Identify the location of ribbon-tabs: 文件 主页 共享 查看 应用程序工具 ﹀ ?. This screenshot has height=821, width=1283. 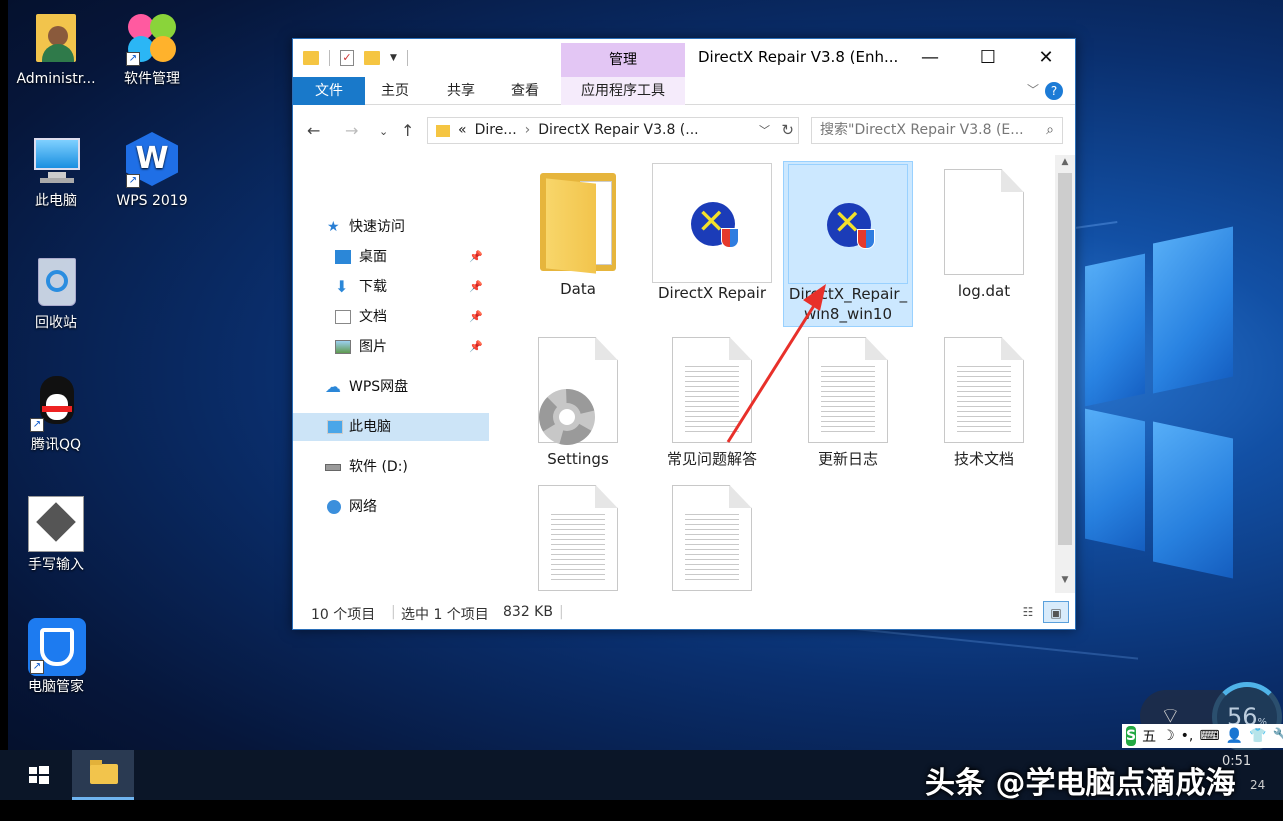
(684, 91).